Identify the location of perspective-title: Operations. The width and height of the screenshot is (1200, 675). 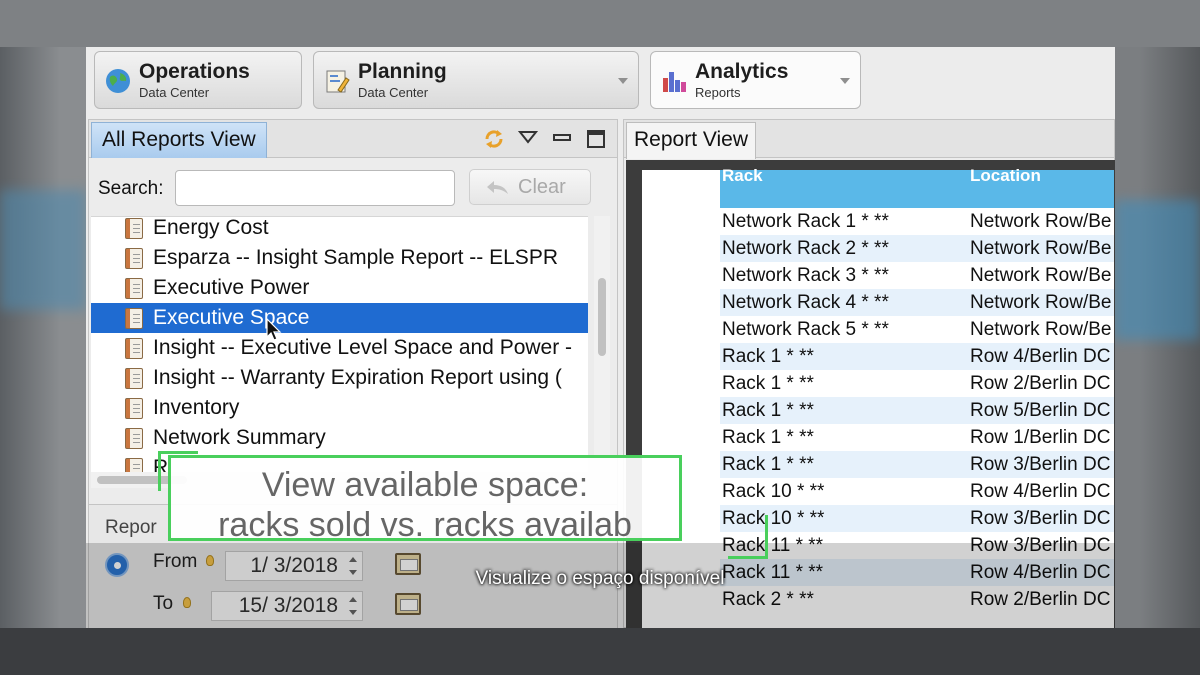
(194, 71).